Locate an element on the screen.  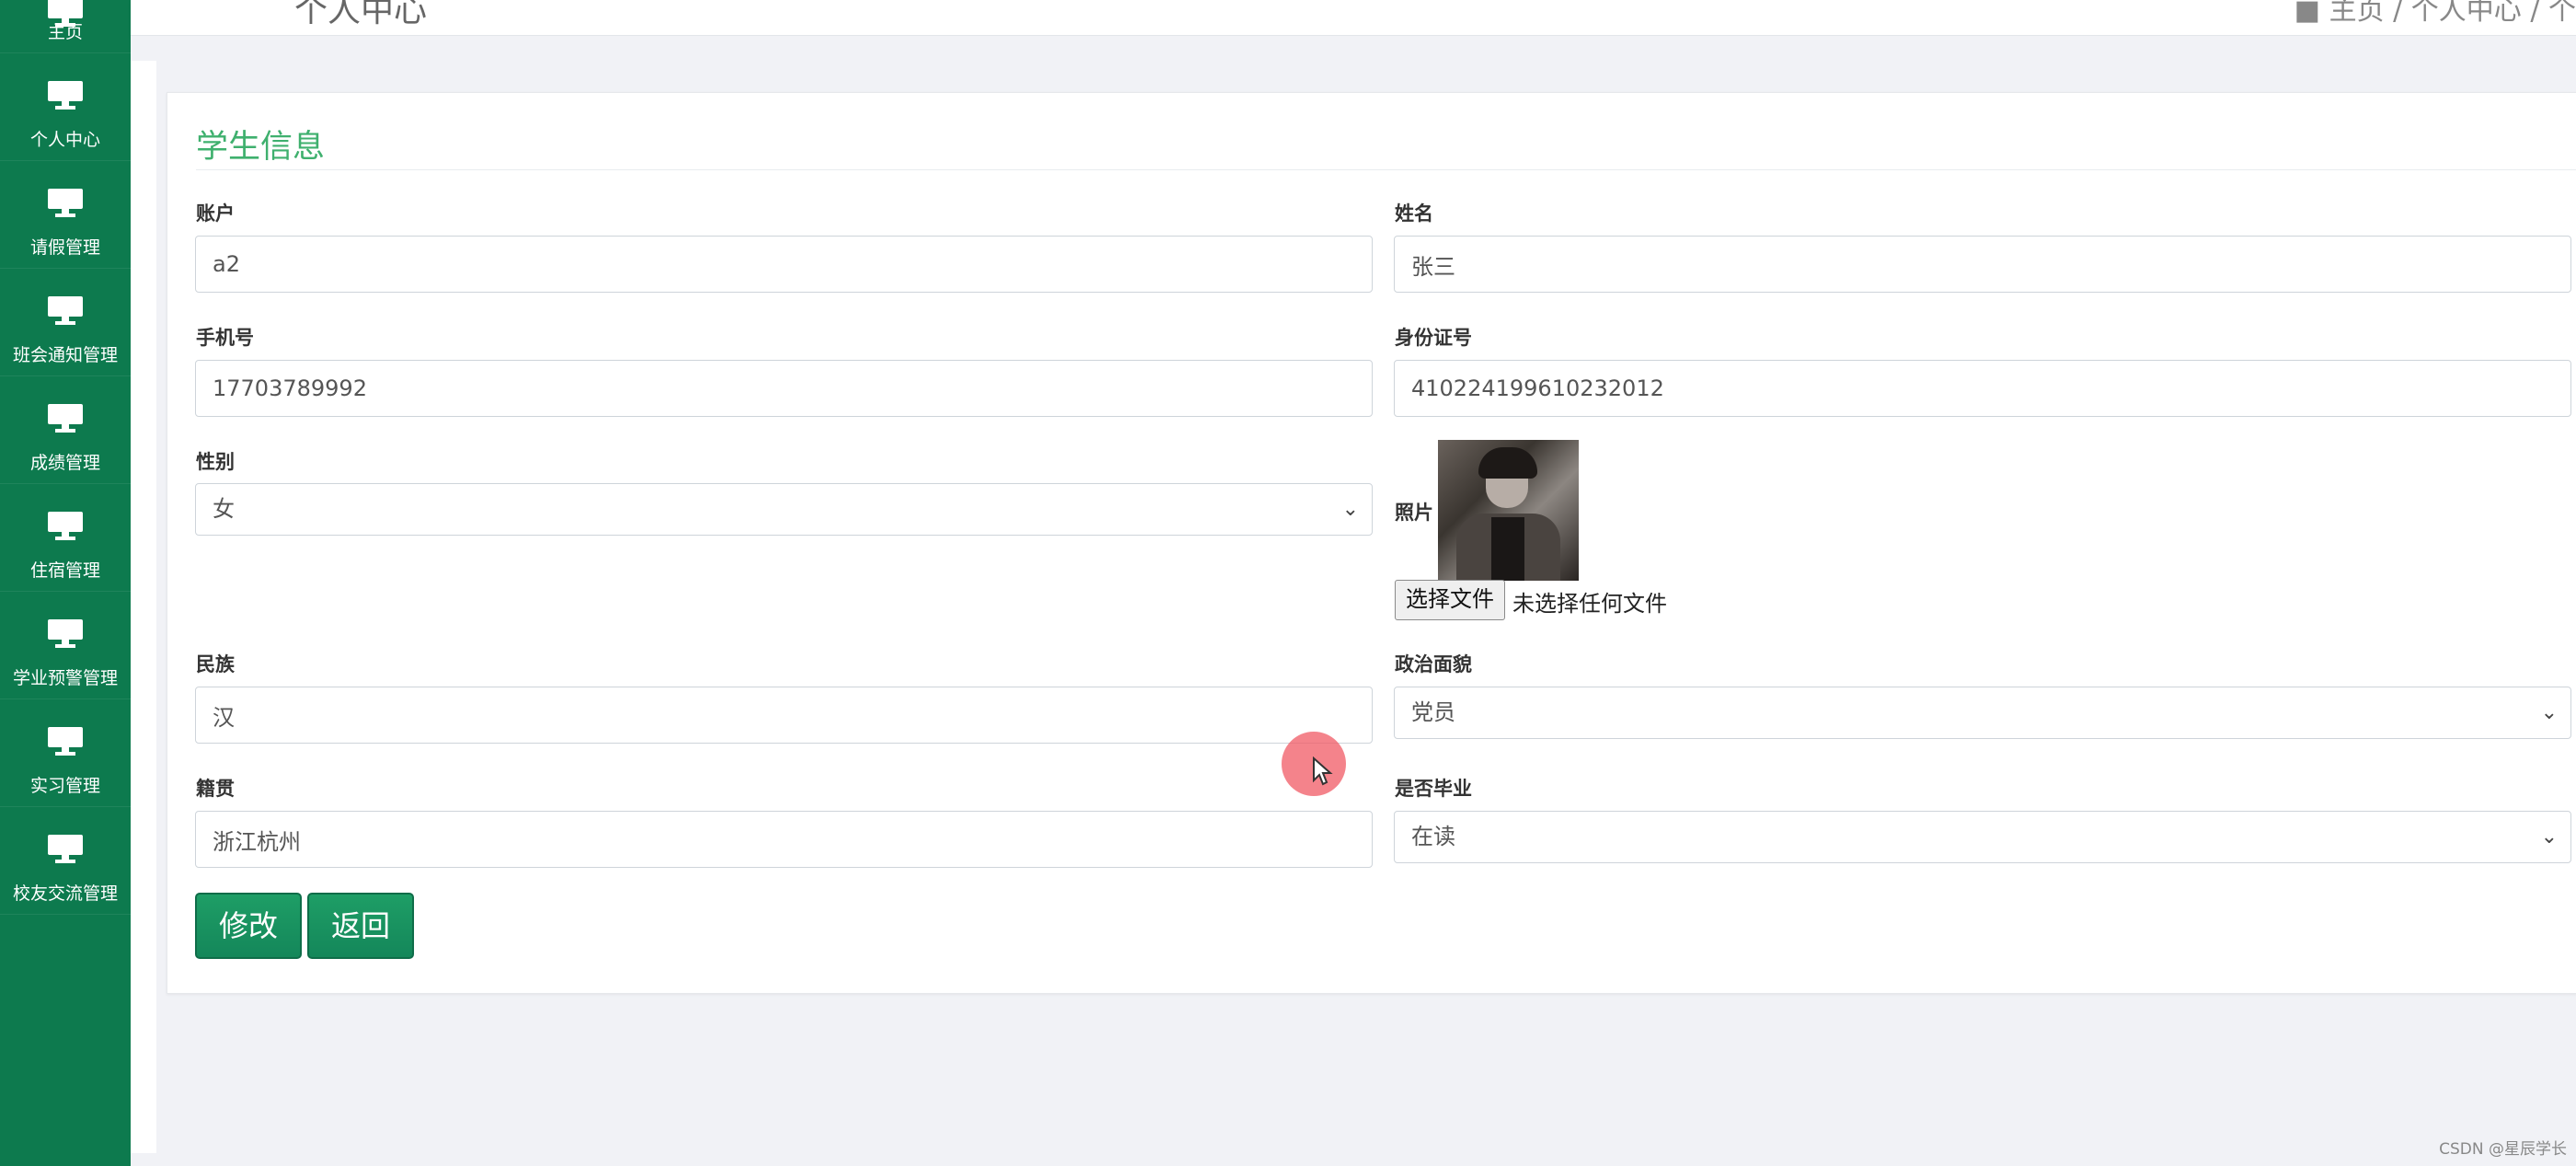
ethnicity-label: 民族 is located at coordinates (215, 664).